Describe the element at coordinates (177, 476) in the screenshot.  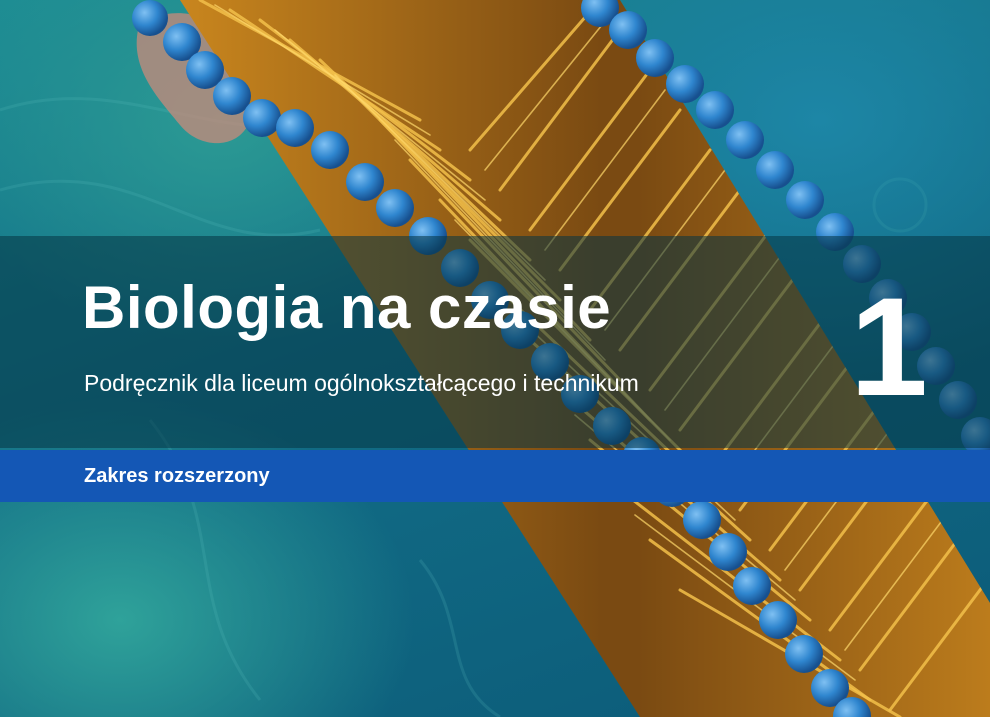
I see `range-label: Zakres rozszerzony` at that location.